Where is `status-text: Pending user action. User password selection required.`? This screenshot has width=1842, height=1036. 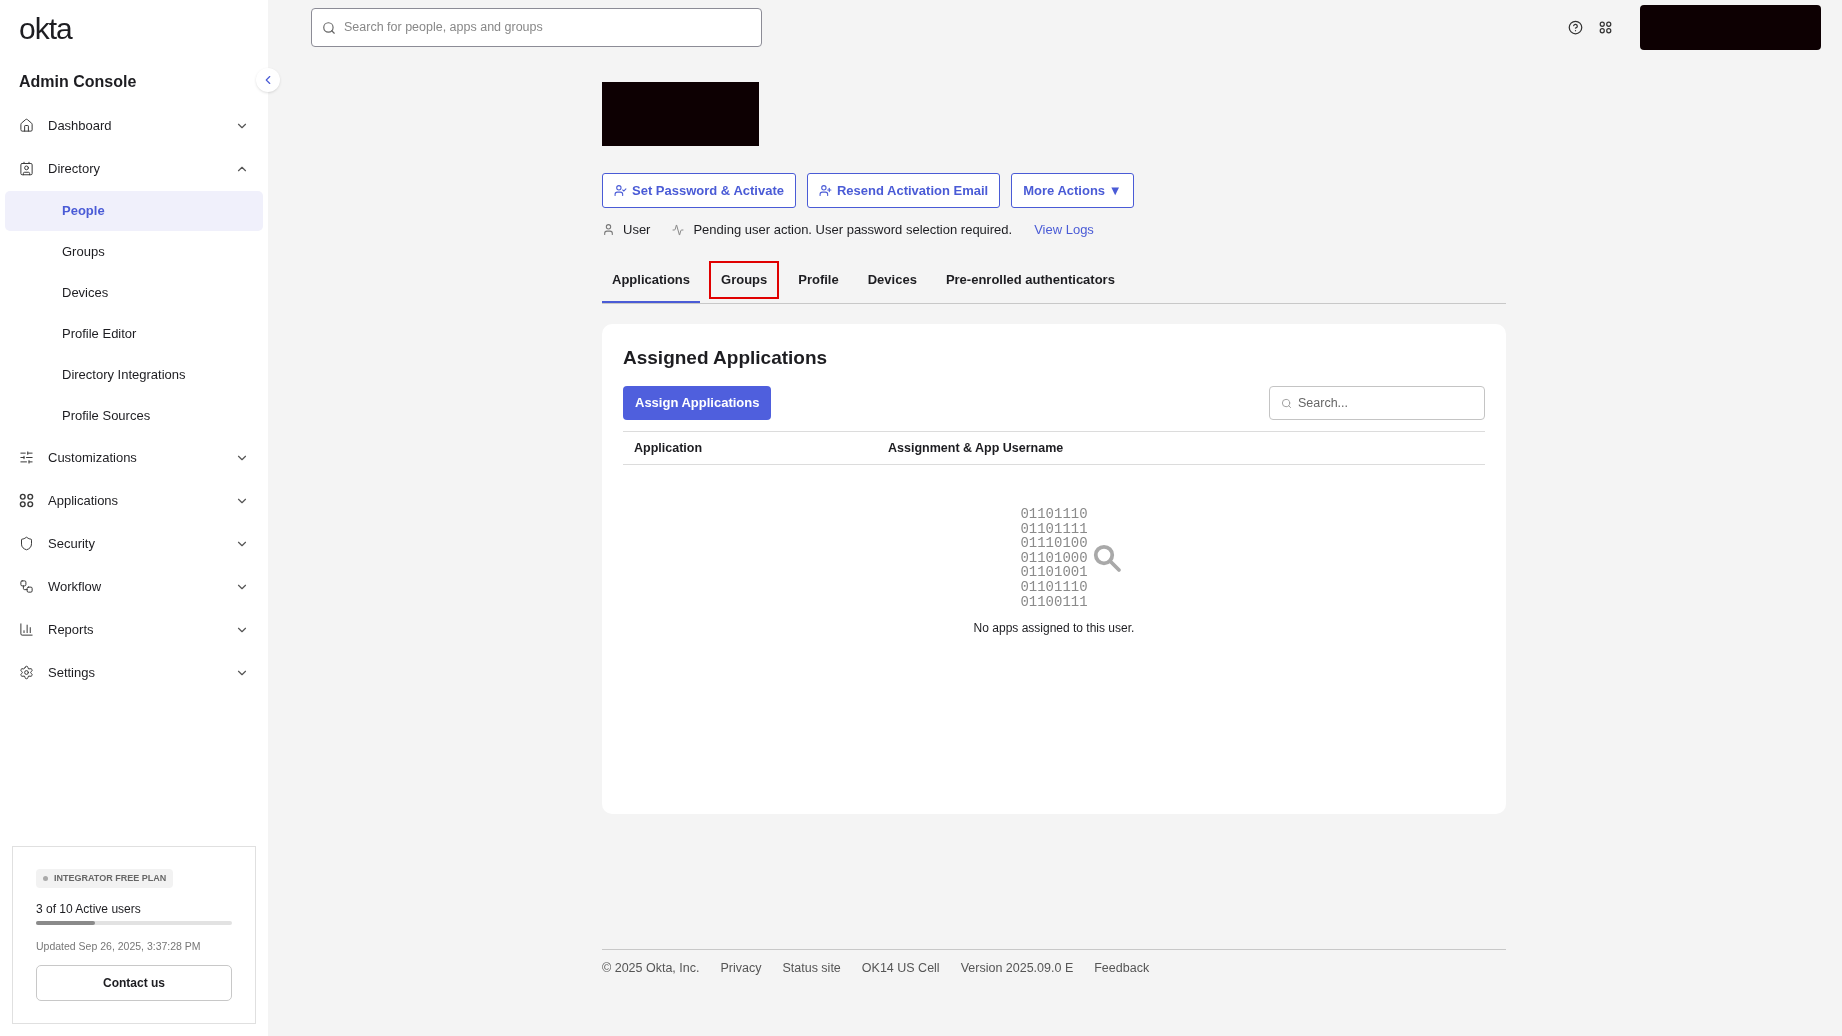 status-text: Pending user action. User password selection required. is located at coordinates (853, 230).